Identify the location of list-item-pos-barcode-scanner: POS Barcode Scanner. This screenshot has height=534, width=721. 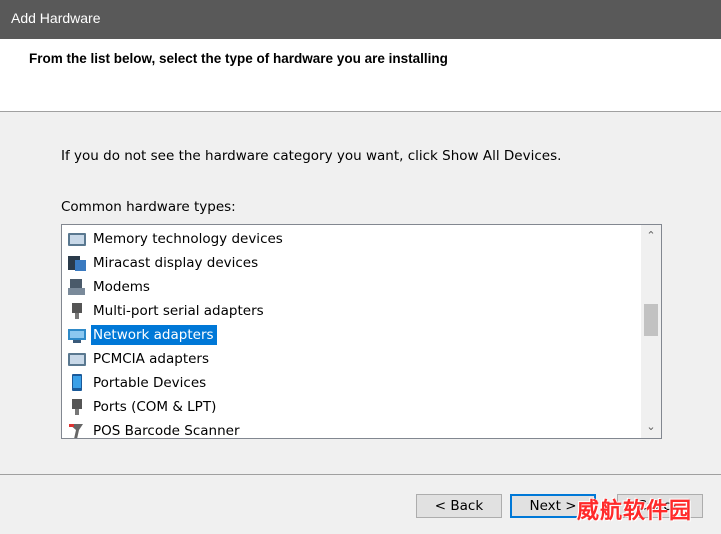
(155, 429).